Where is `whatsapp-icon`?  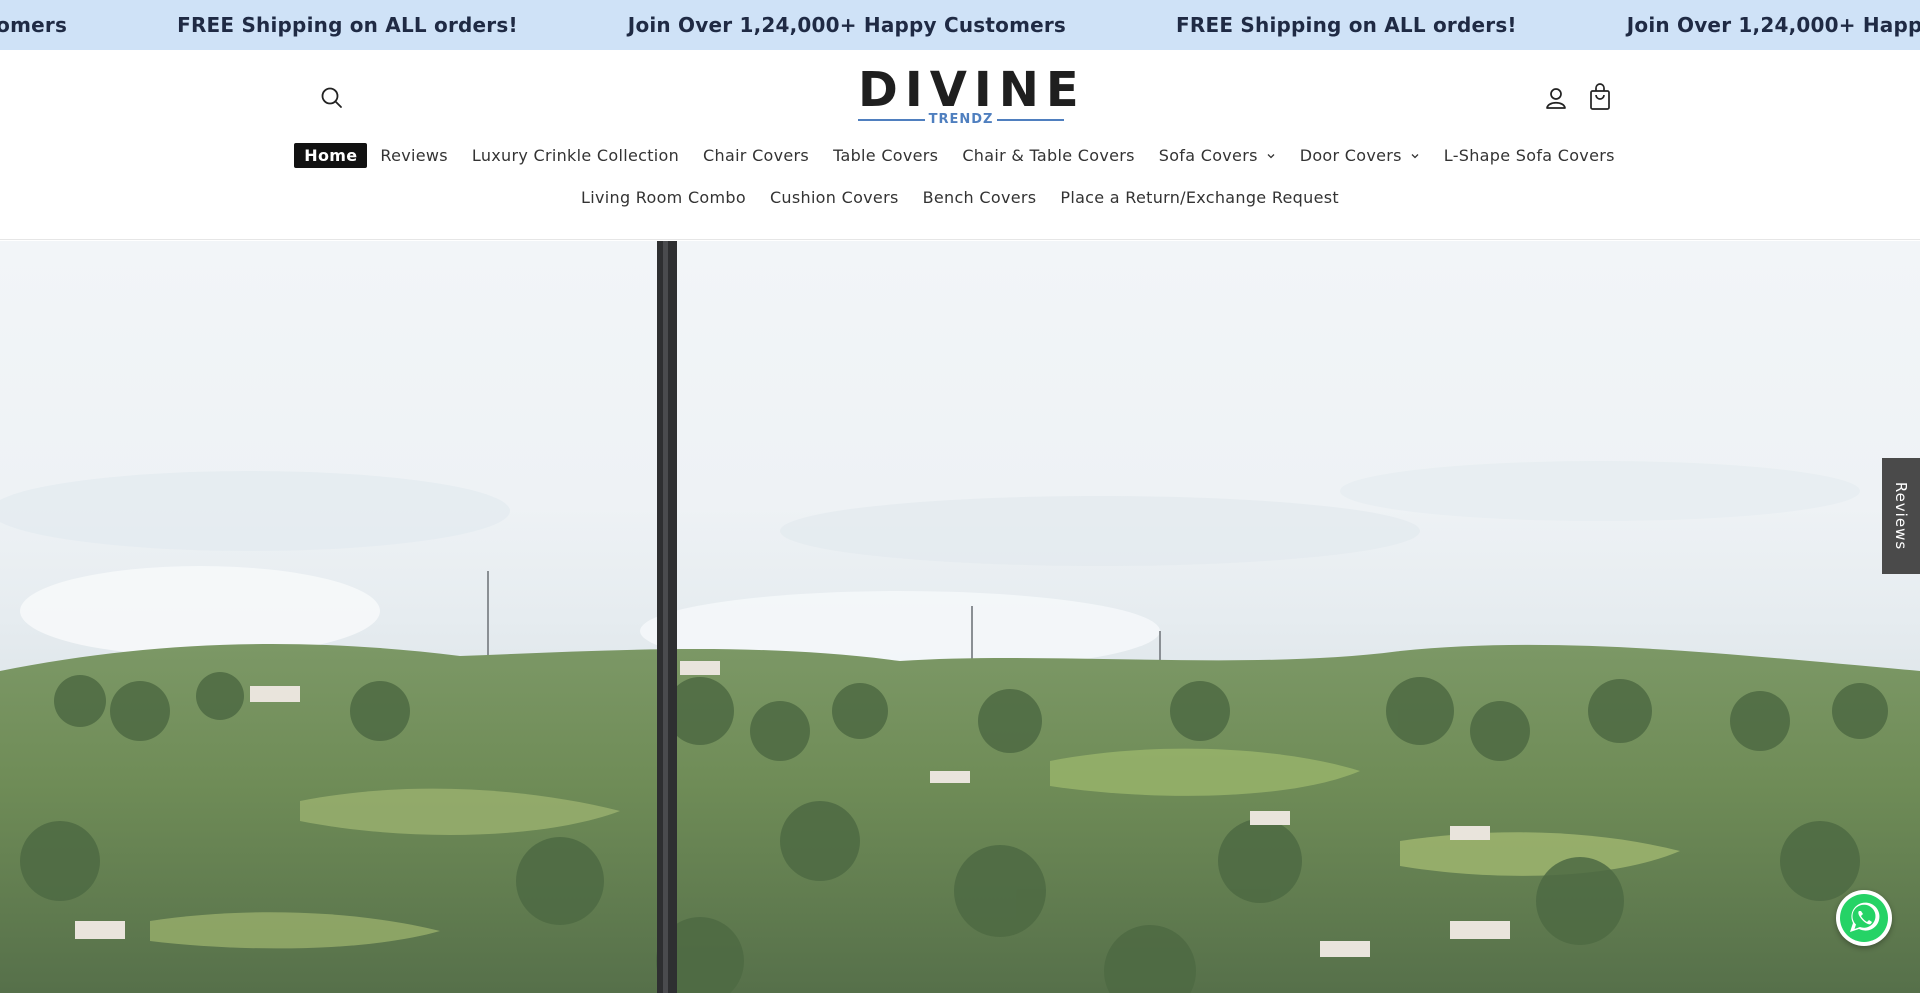 whatsapp-icon is located at coordinates (1864, 918).